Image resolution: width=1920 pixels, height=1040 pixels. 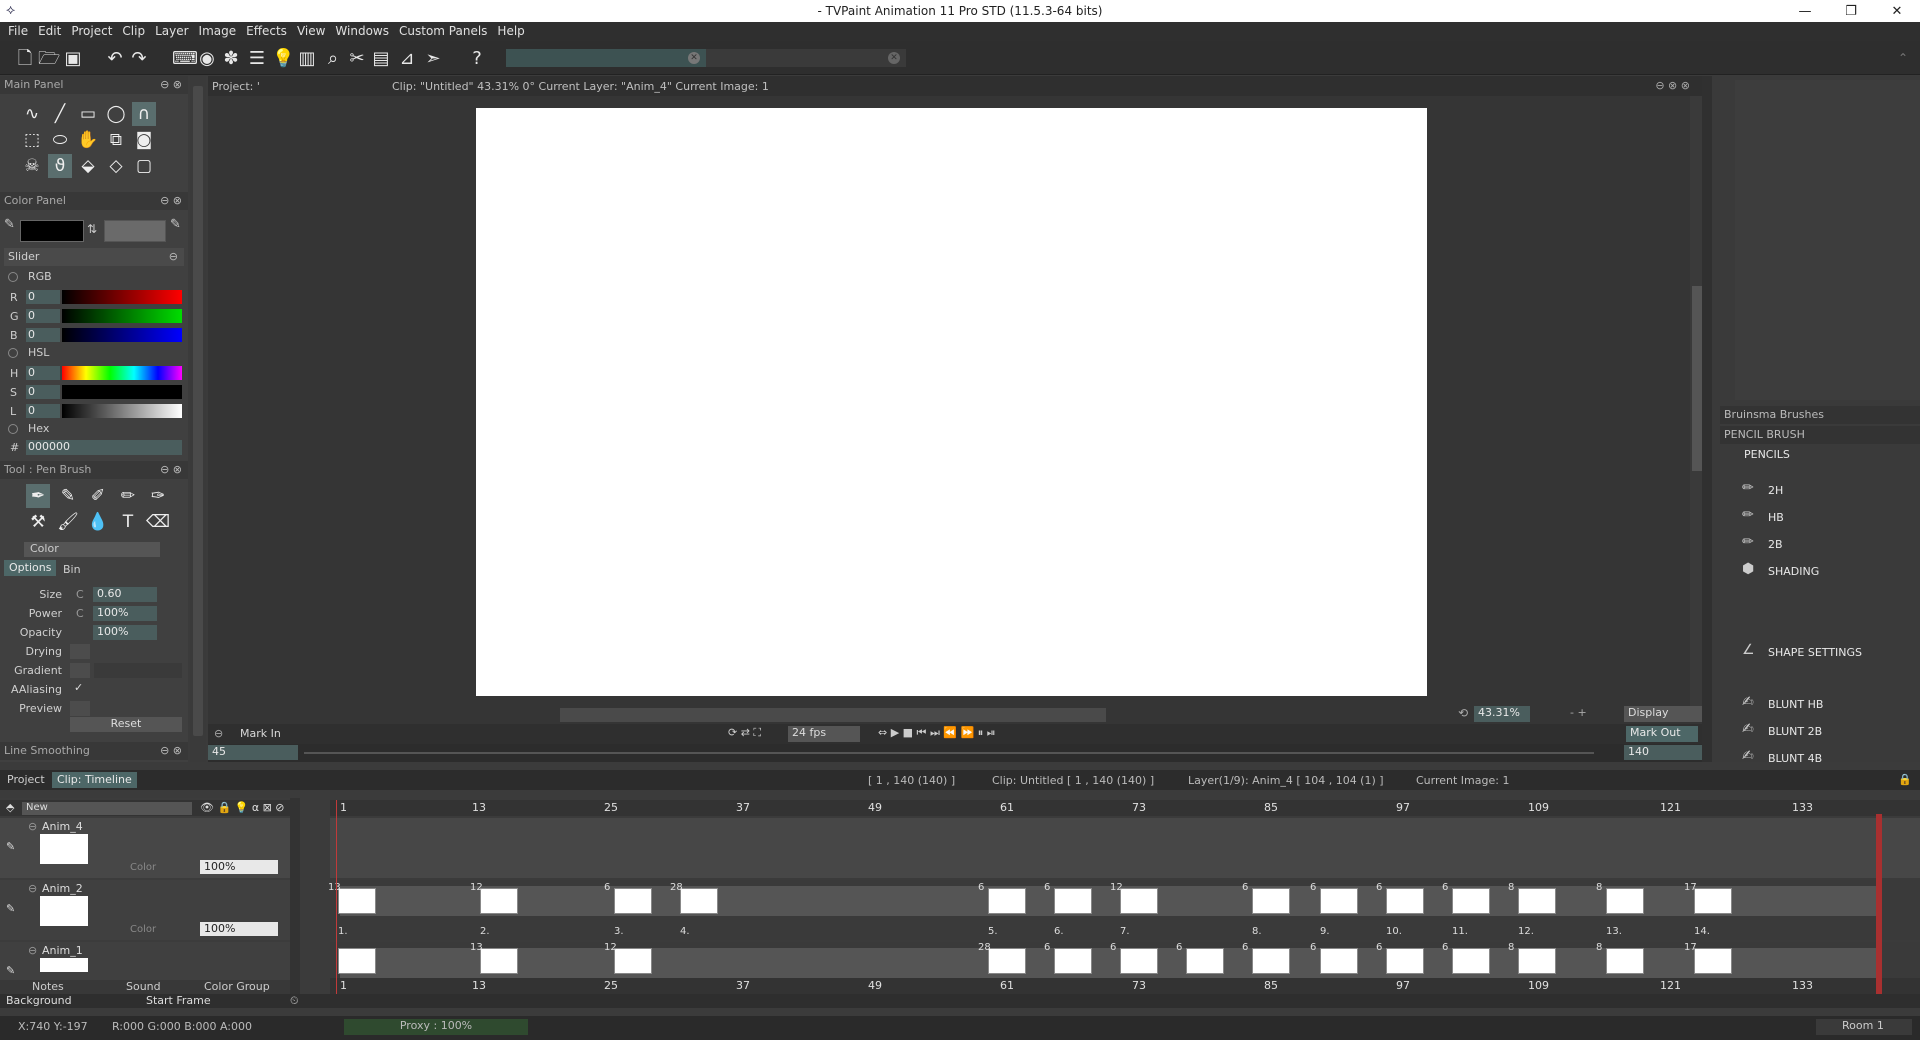 What do you see at coordinates (43, 373) in the screenshot?
I see `h-value: 0` at bounding box center [43, 373].